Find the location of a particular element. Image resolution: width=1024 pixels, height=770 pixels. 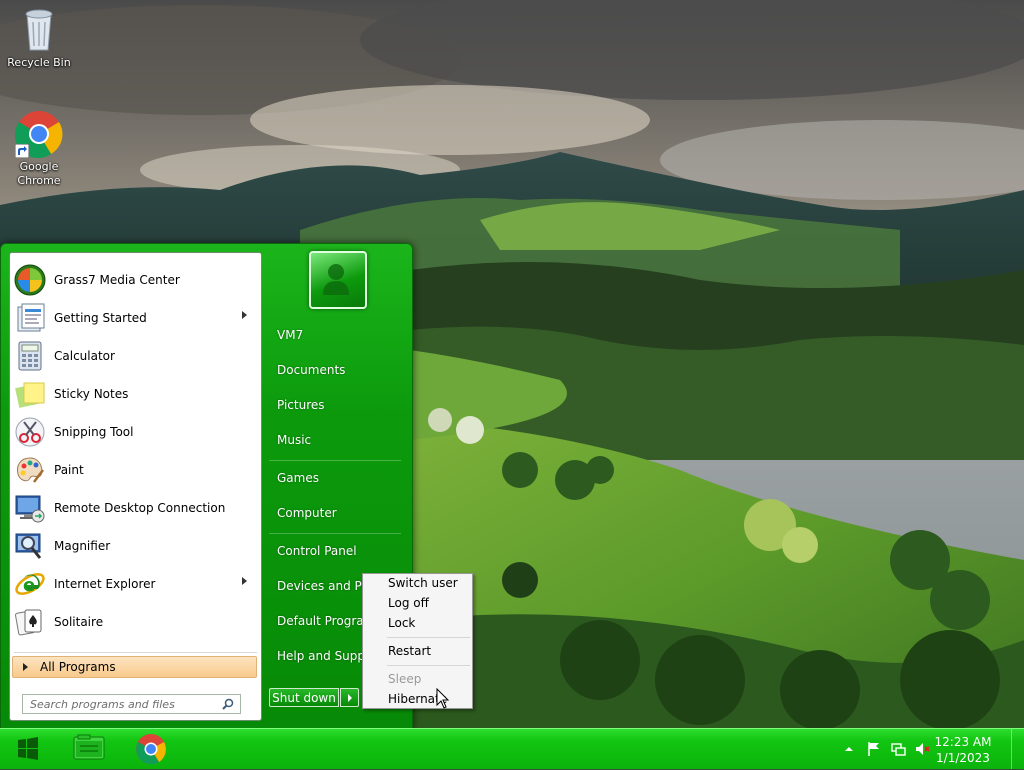

calculator-icon is located at coordinates (30, 356).